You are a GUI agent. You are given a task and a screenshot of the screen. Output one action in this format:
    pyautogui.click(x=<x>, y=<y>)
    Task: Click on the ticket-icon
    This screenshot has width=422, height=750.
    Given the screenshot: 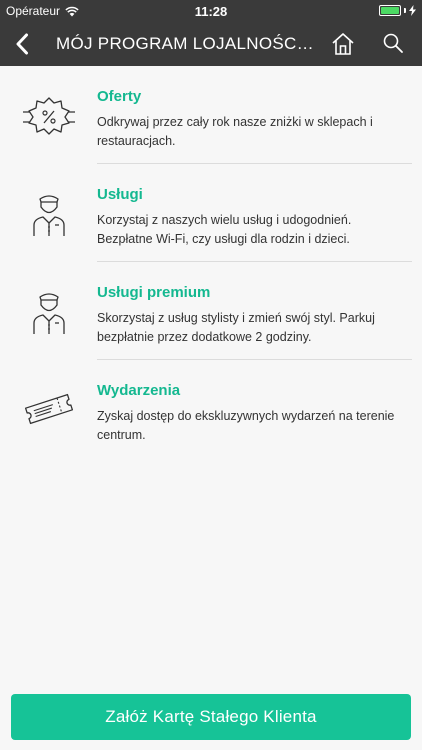 What is the action you would take?
    pyautogui.click(x=49, y=409)
    